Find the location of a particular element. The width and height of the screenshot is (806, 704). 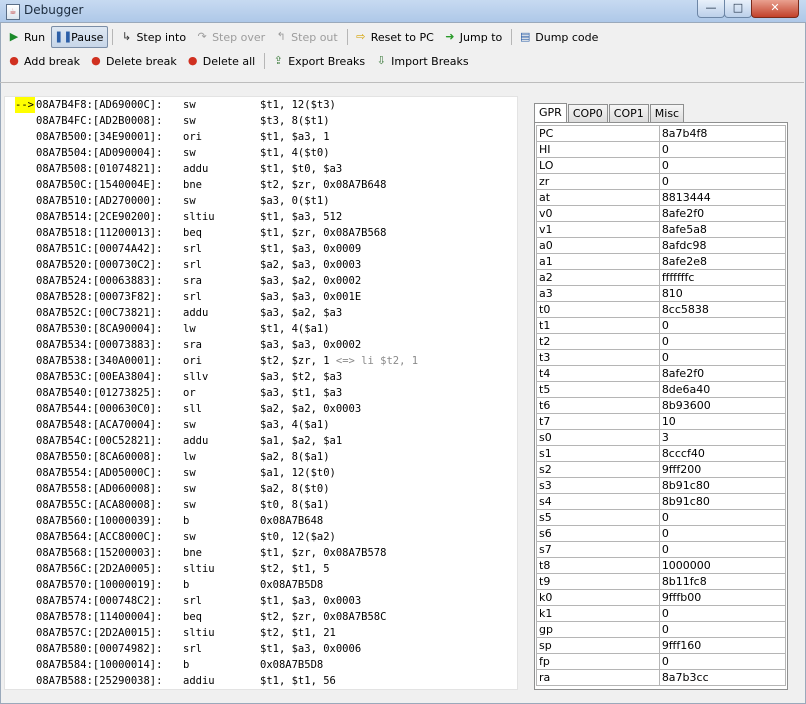

register-row: s1 8cccf40 is located at coordinates (661, 453).